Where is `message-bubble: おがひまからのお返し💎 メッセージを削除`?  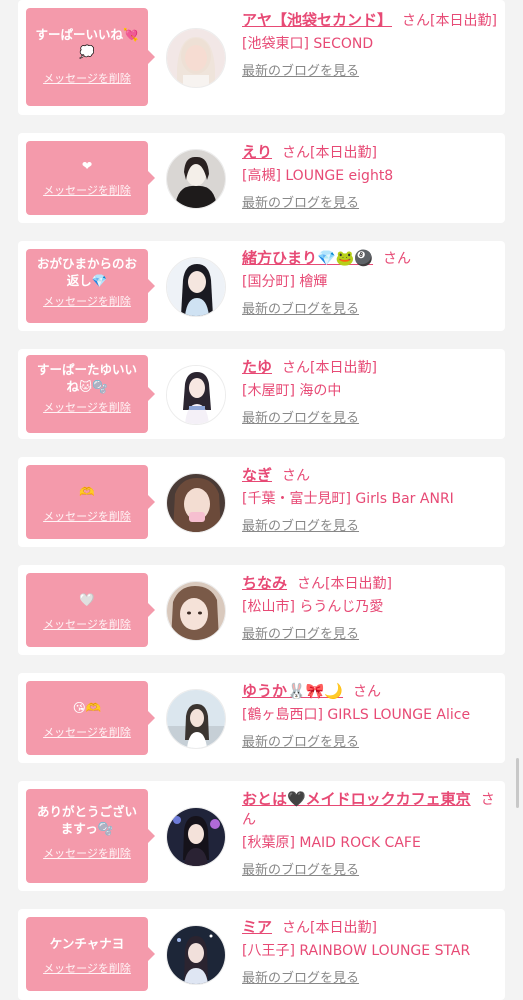
message-bubble: おがひまからのお返し💎 メッセージを削除 is located at coordinates (90, 286).